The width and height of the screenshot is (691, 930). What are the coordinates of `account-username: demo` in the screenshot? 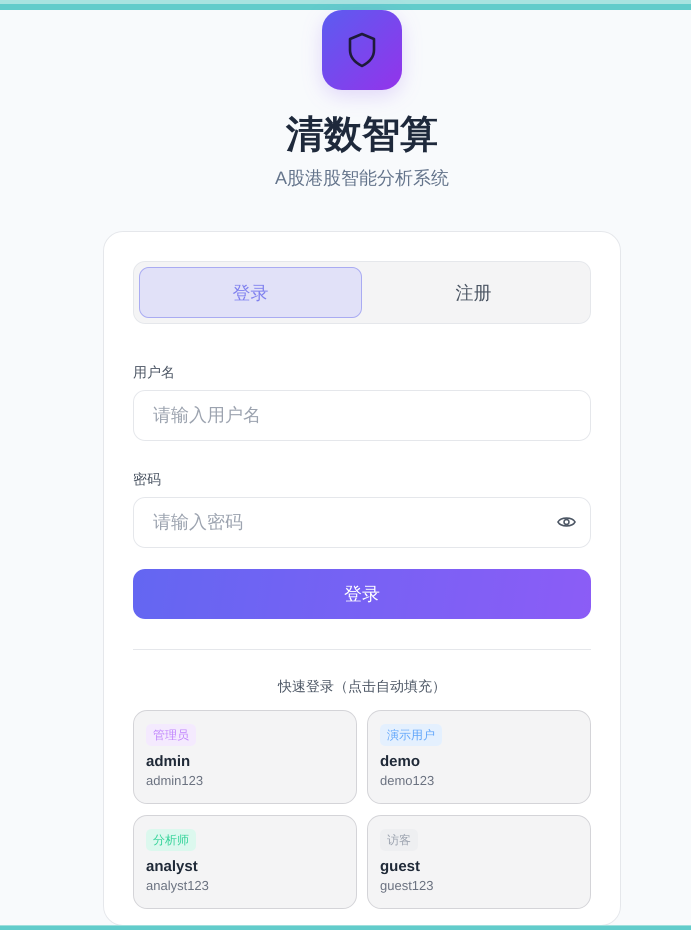 It's located at (400, 762).